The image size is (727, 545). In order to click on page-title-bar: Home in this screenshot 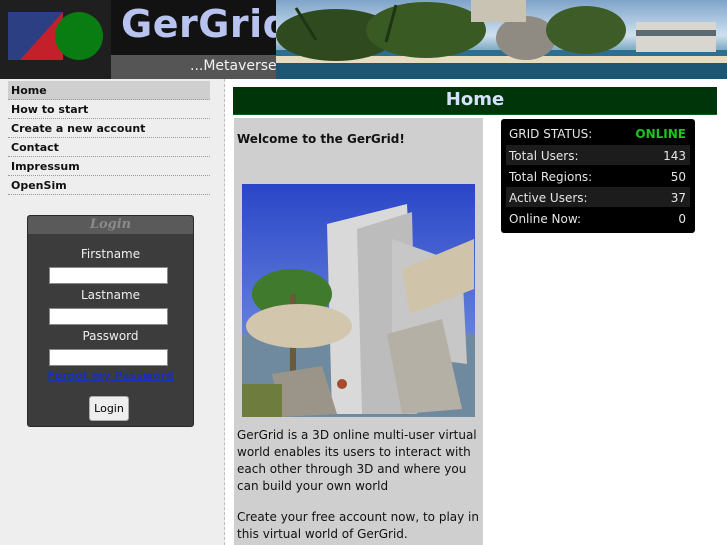, I will do `click(475, 101)`.